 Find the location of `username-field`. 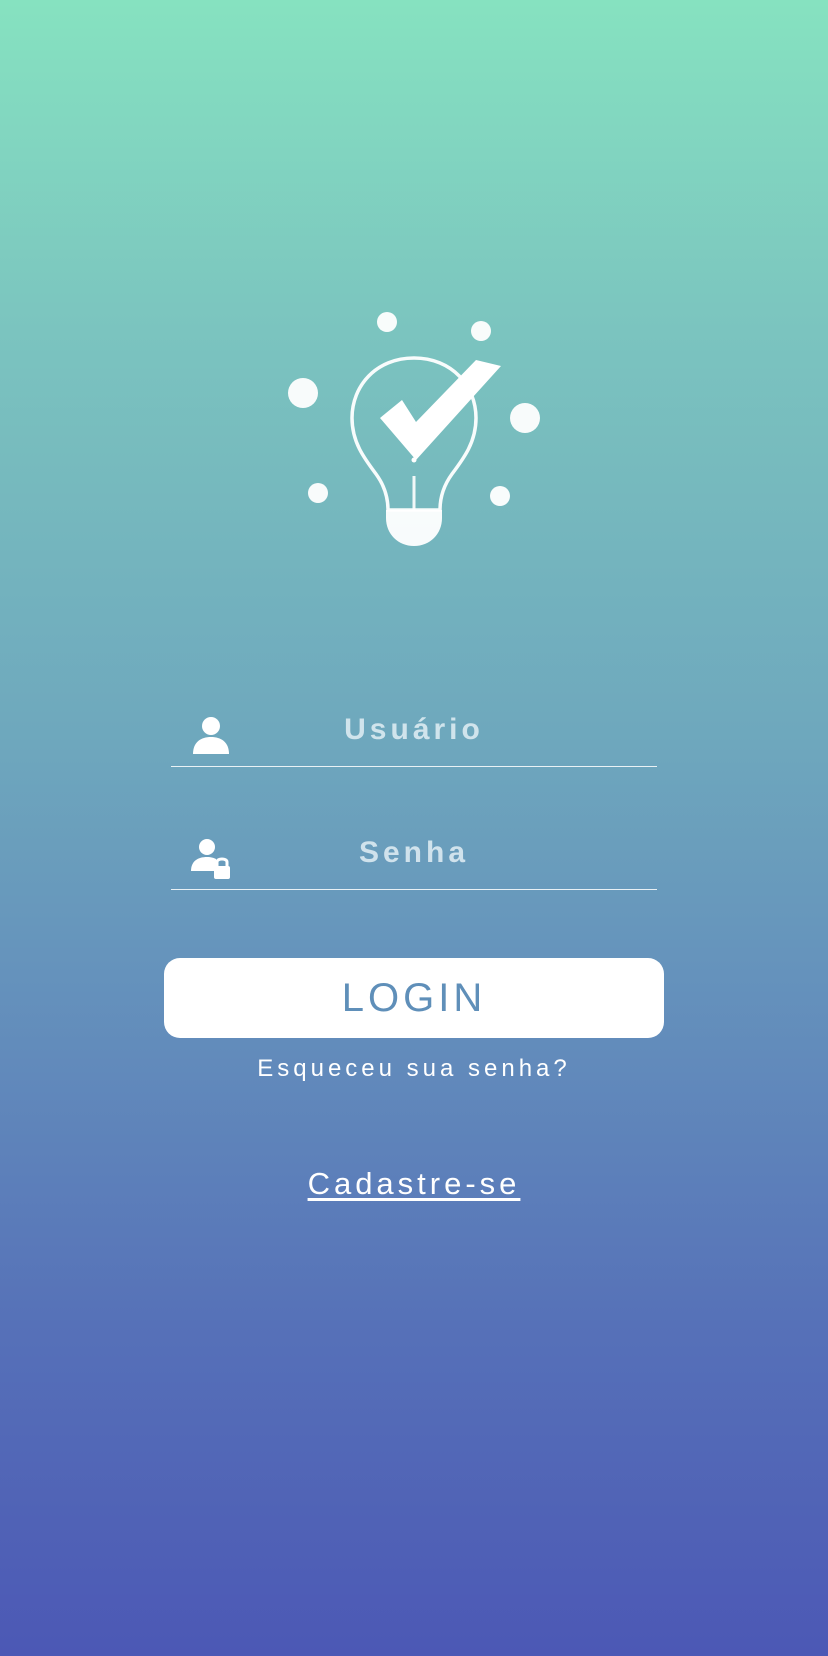

username-field is located at coordinates (414, 727).